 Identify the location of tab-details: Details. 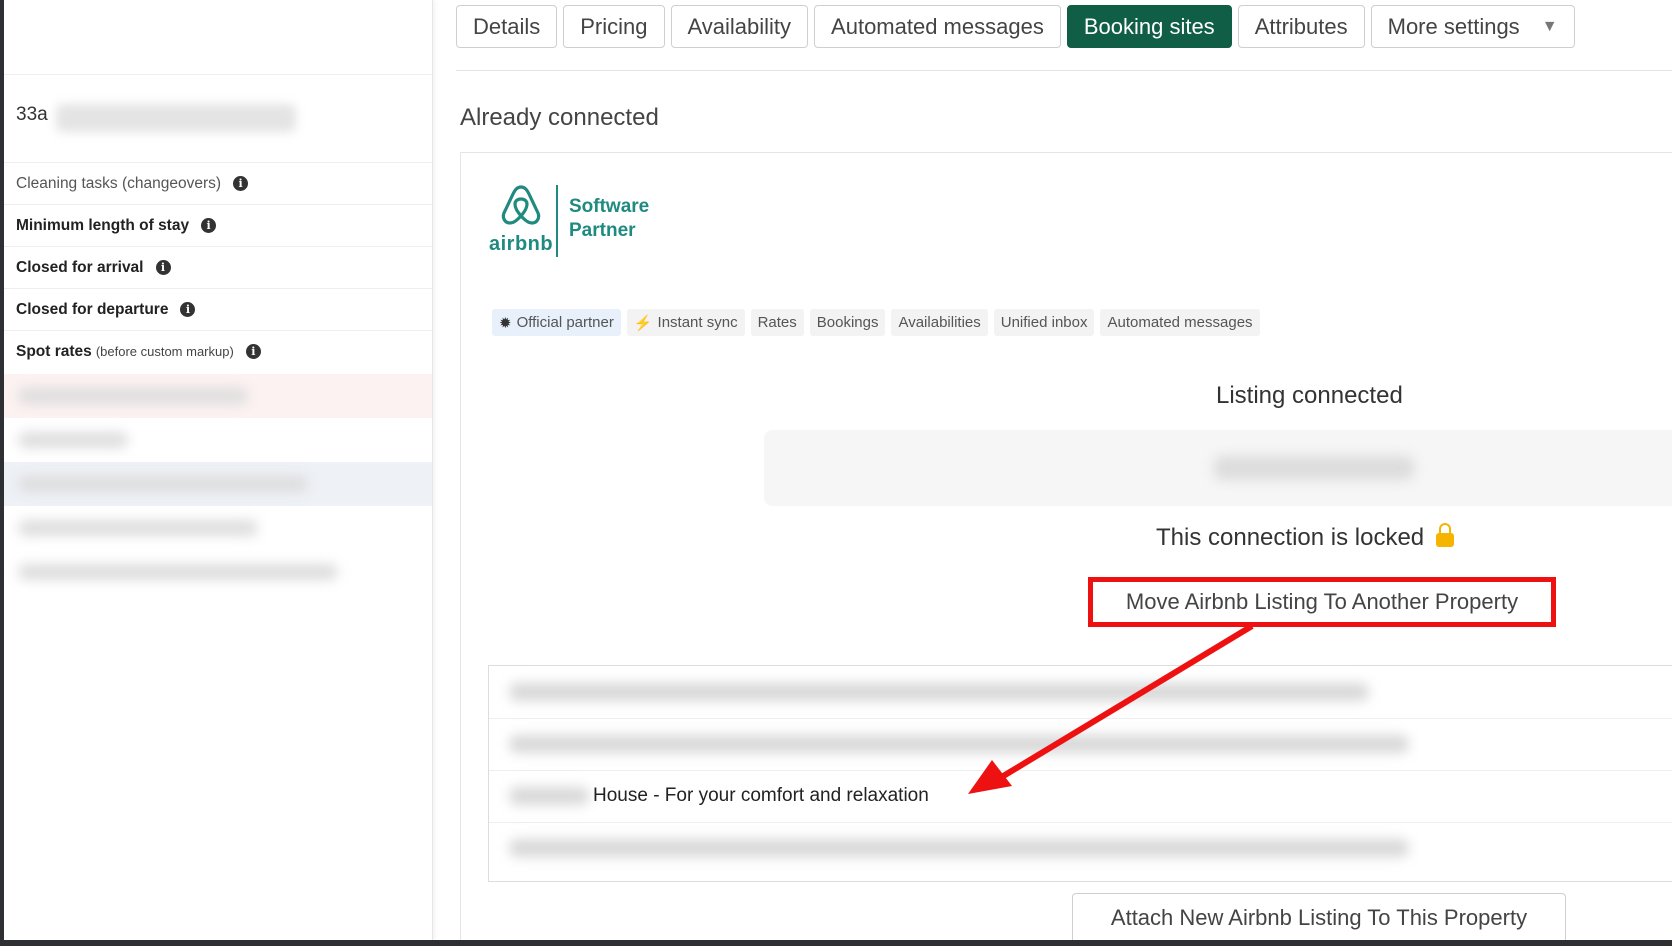
(507, 26).